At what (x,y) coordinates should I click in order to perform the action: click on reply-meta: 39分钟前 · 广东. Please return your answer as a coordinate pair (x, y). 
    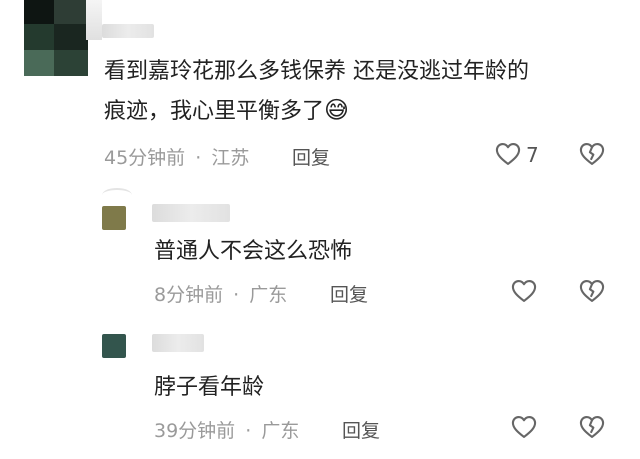
    Looking at the image, I should click on (226, 429).